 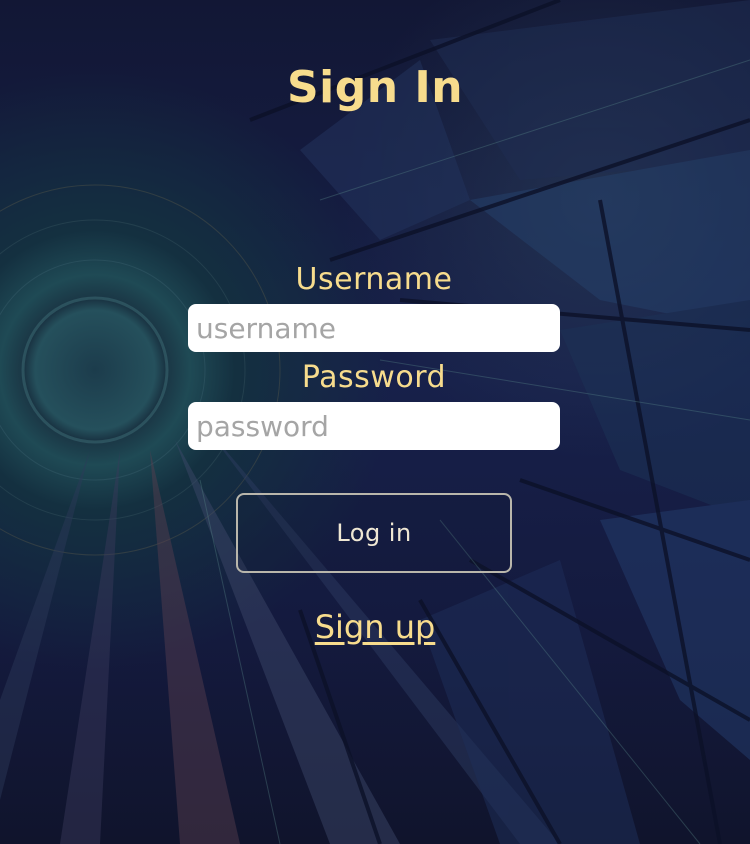 I want to click on form-spacer, so click(x=374, y=356).